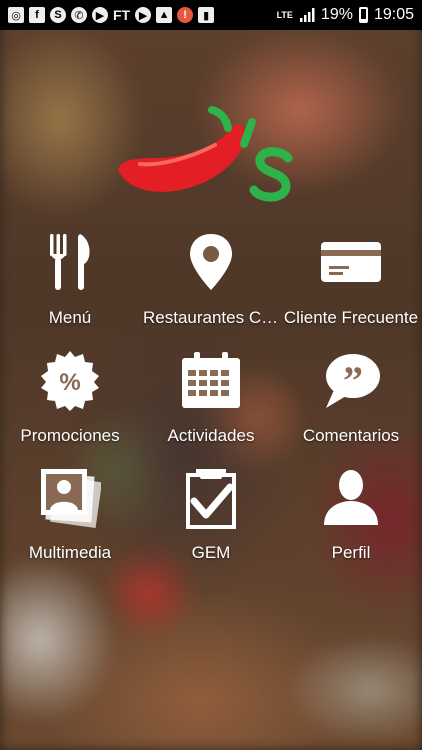 The width and height of the screenshot is (422, 750). Describe the element at coordinates (70, 317) in the screenshot. I see `menu-label: Menú` at that location.